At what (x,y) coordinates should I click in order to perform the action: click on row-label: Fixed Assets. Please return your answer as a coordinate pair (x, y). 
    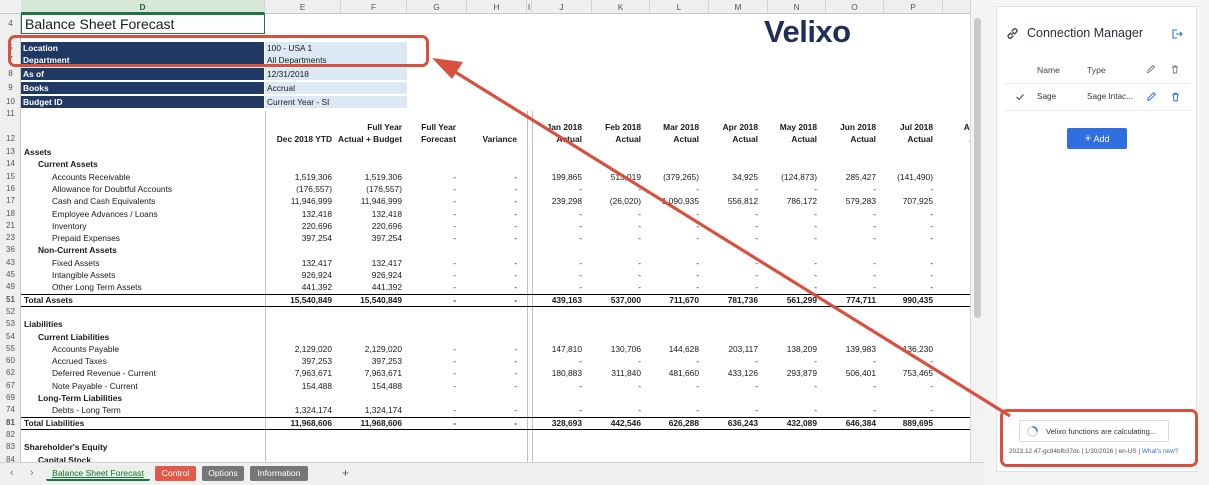
    Looking at the image, I should click on (75, 263).